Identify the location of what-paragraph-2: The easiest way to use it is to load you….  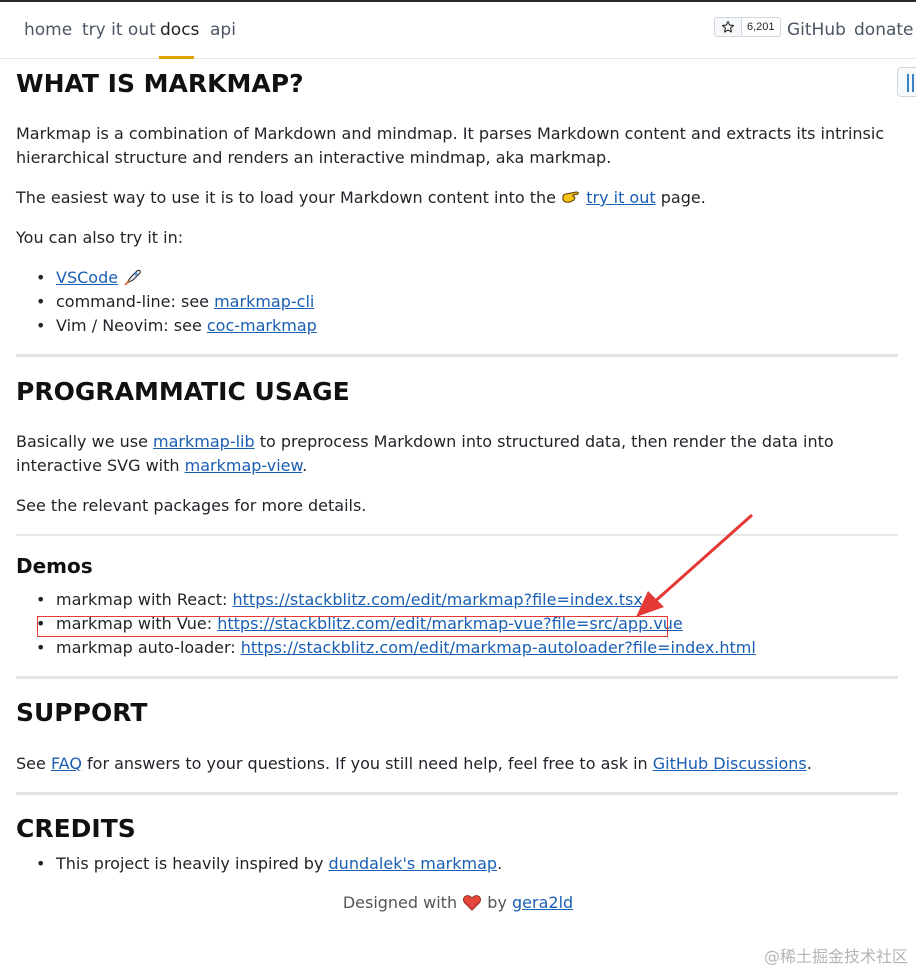
(361, 197).